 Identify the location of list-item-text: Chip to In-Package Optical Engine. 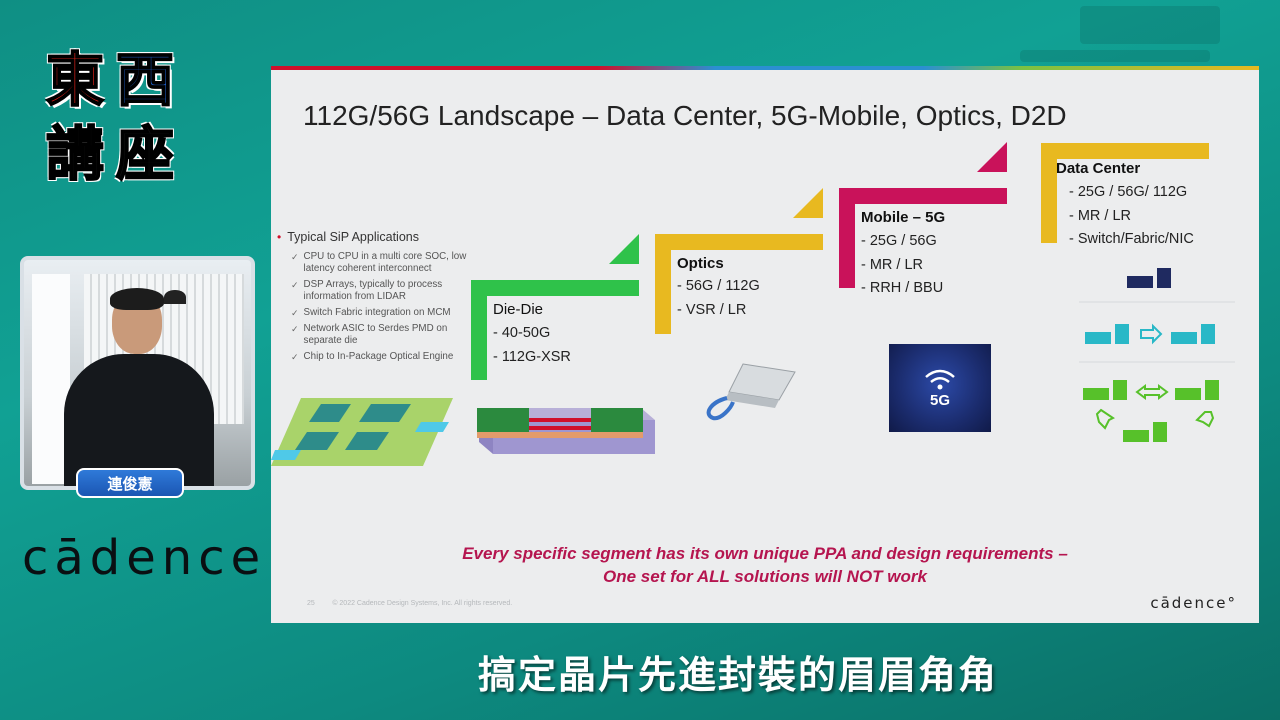
(378, 356).